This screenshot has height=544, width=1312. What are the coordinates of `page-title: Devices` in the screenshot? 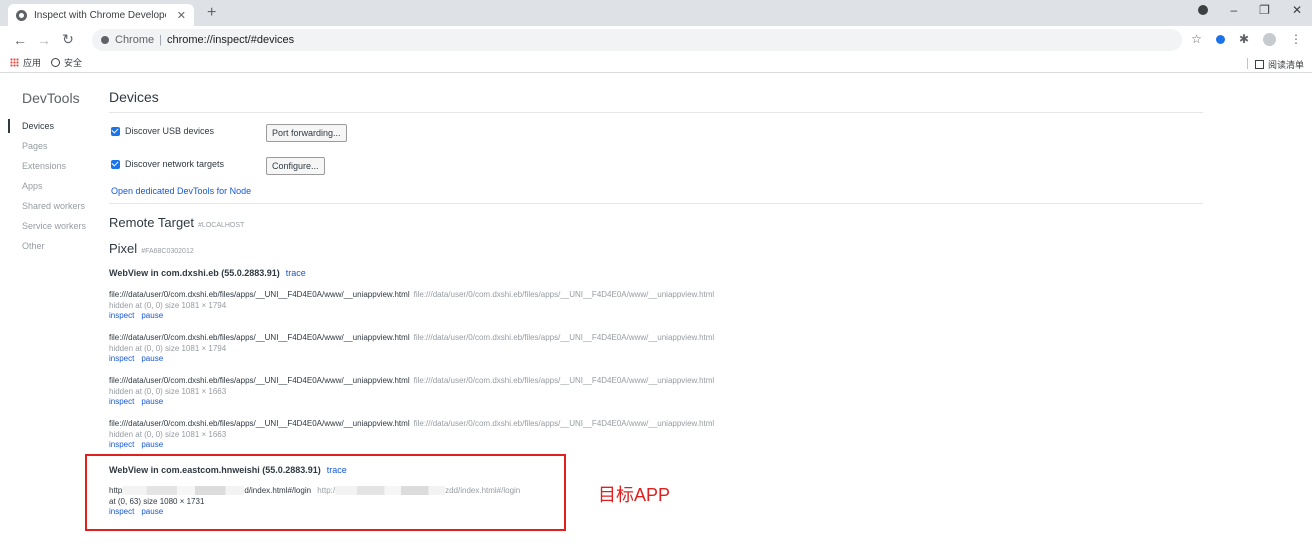 It's located at (134, 97).